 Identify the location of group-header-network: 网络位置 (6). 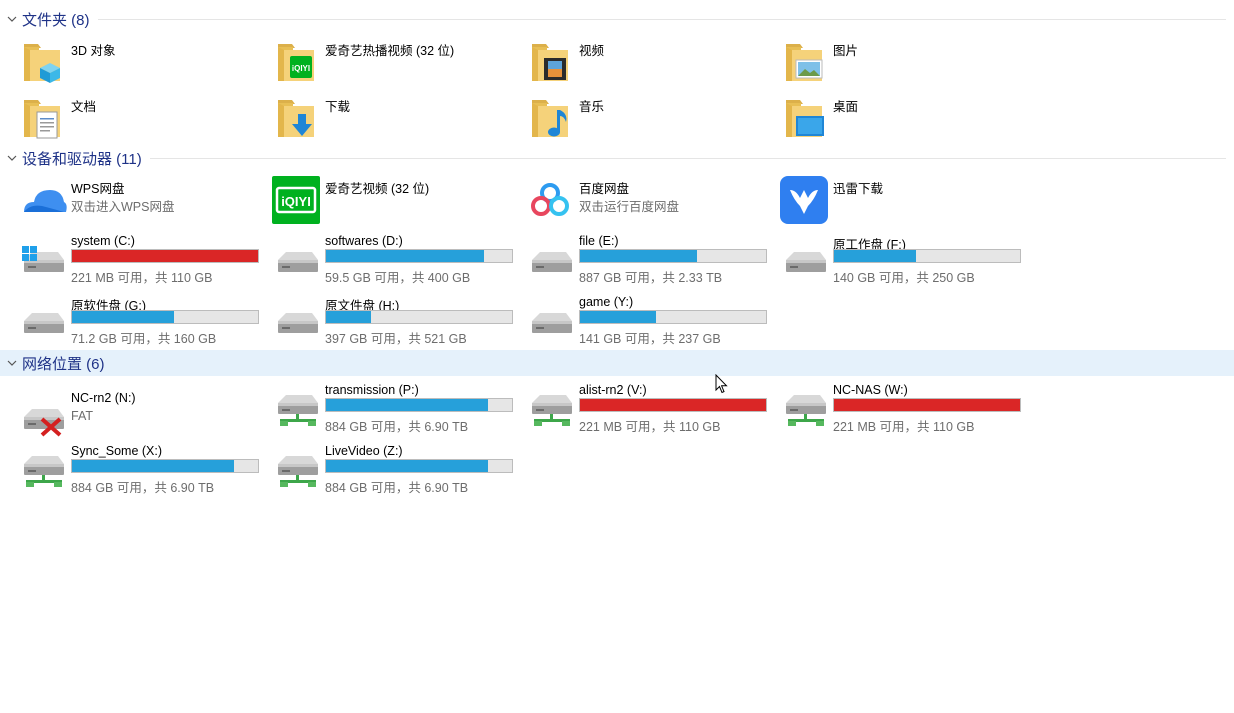
(617, 363).